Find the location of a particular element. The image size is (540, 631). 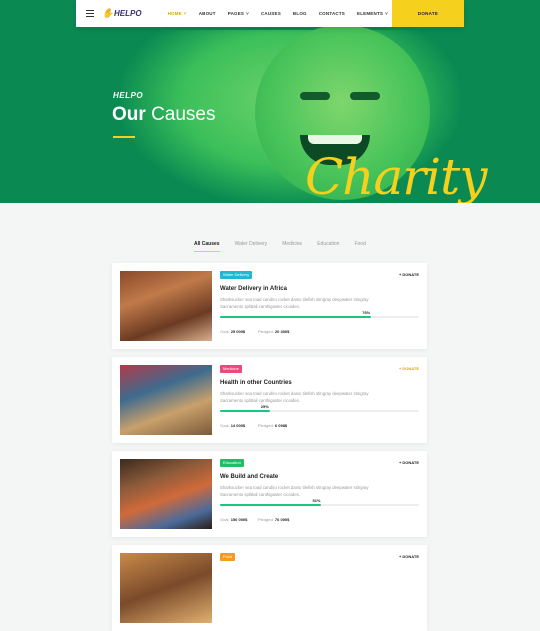

nav-item-elements: ELEMENTS is located at coordinates (370, 13).